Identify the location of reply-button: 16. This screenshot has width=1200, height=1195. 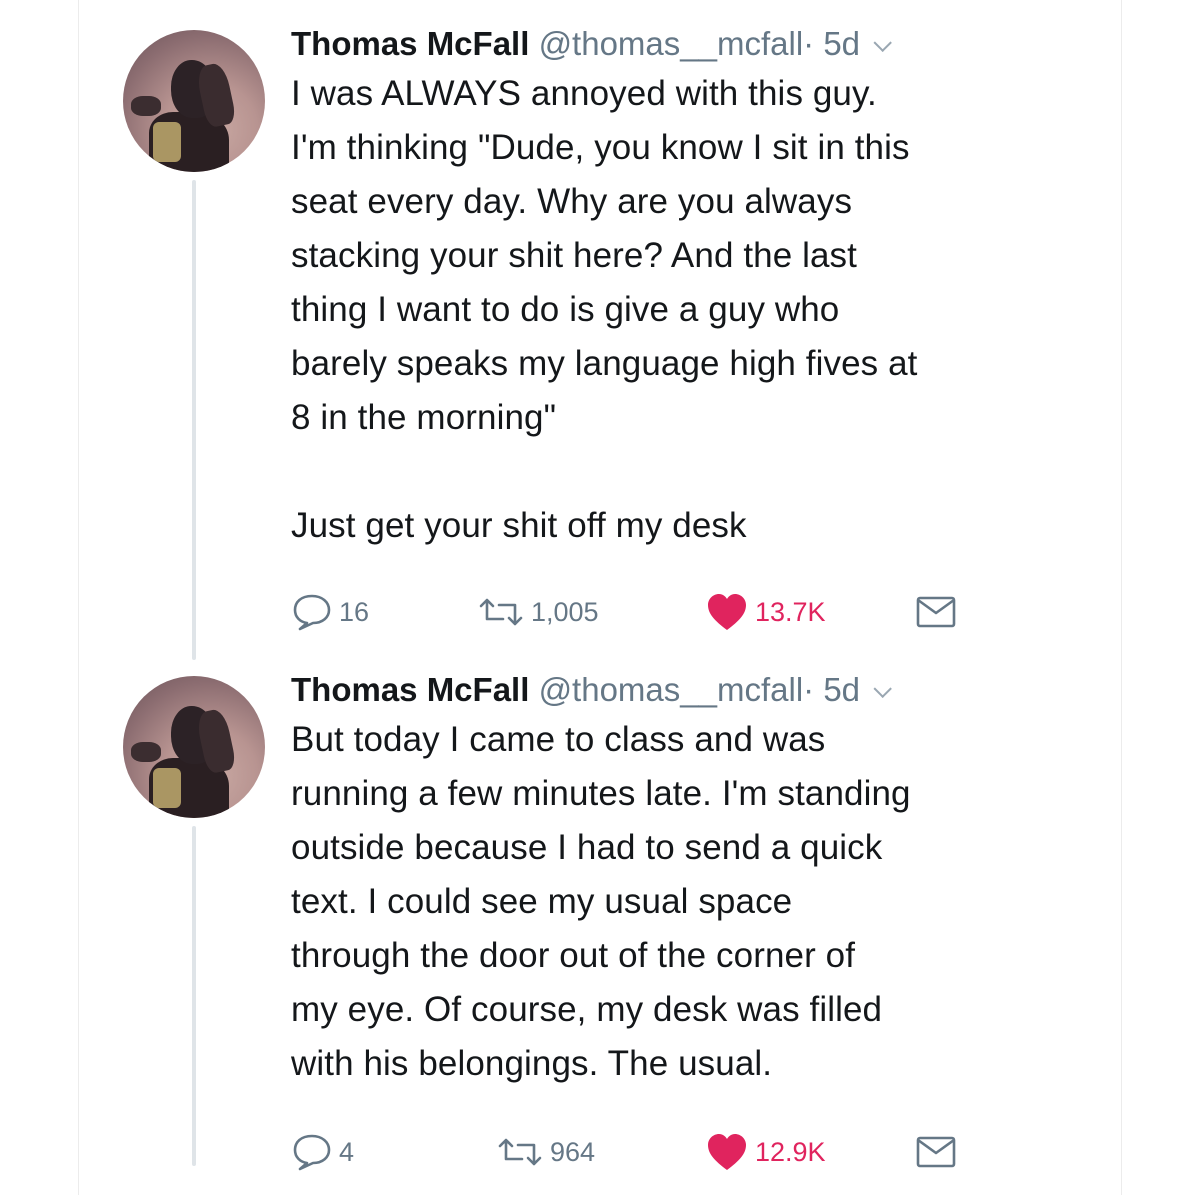
(330, 612).